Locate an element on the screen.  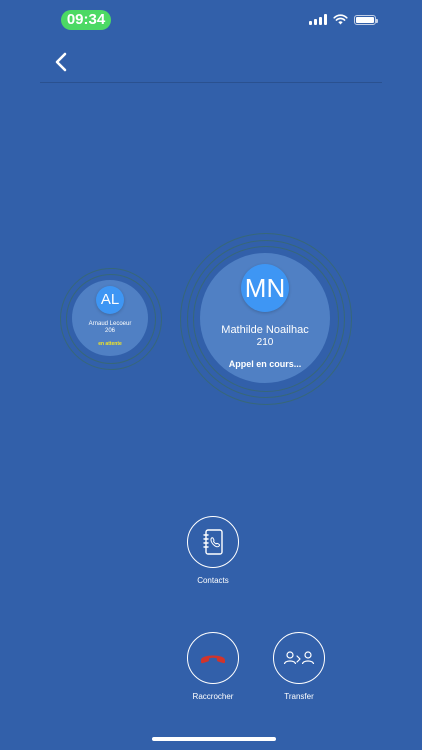
status-icons is located at coordinates (343, 19).